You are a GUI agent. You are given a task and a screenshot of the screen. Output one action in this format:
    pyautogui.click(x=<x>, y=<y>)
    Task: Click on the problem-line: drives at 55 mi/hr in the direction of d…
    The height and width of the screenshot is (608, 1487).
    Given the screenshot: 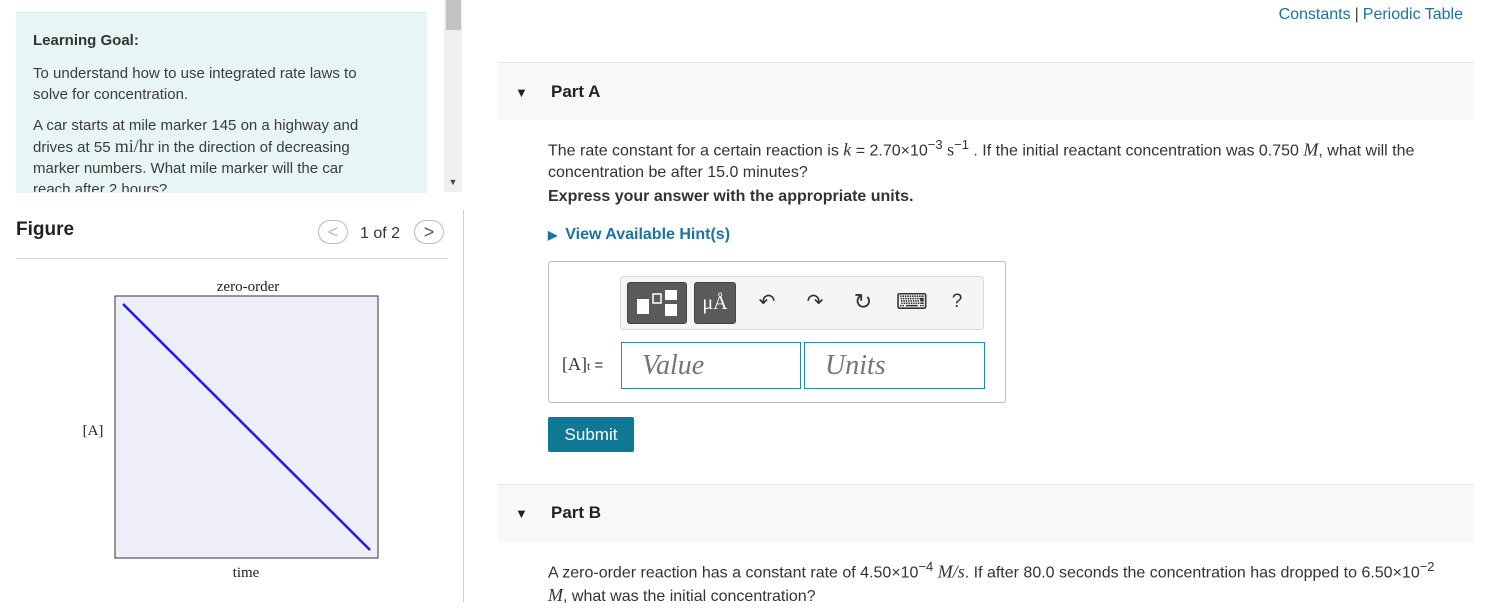 What is the action you would take?
    pyautogui.click(x=220, y=147)
    